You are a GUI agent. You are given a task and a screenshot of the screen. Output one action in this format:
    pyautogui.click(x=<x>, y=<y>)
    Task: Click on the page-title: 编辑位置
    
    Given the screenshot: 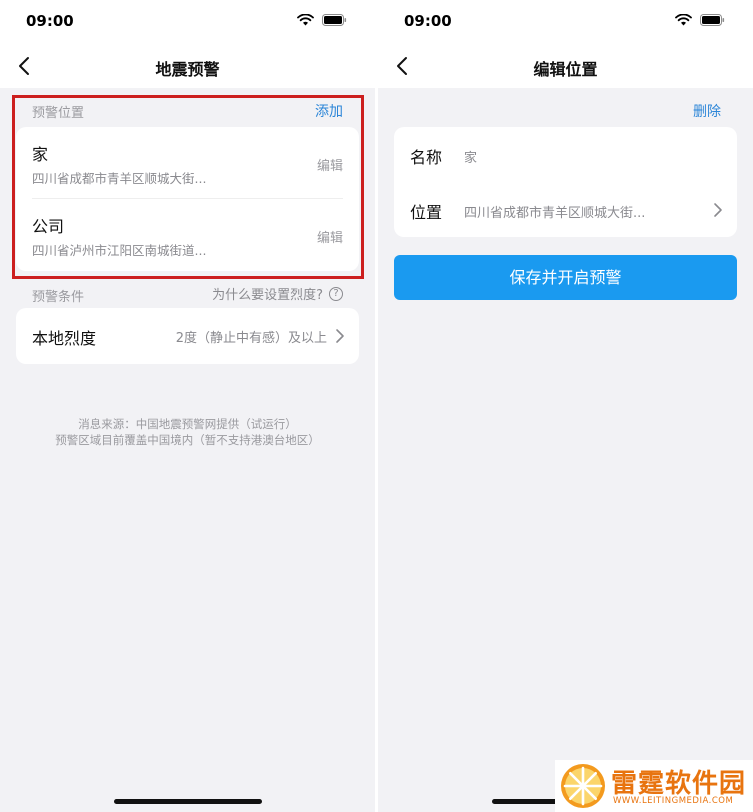 What is the action you would take?
    pyautogui.click(x=565, y=69)
    